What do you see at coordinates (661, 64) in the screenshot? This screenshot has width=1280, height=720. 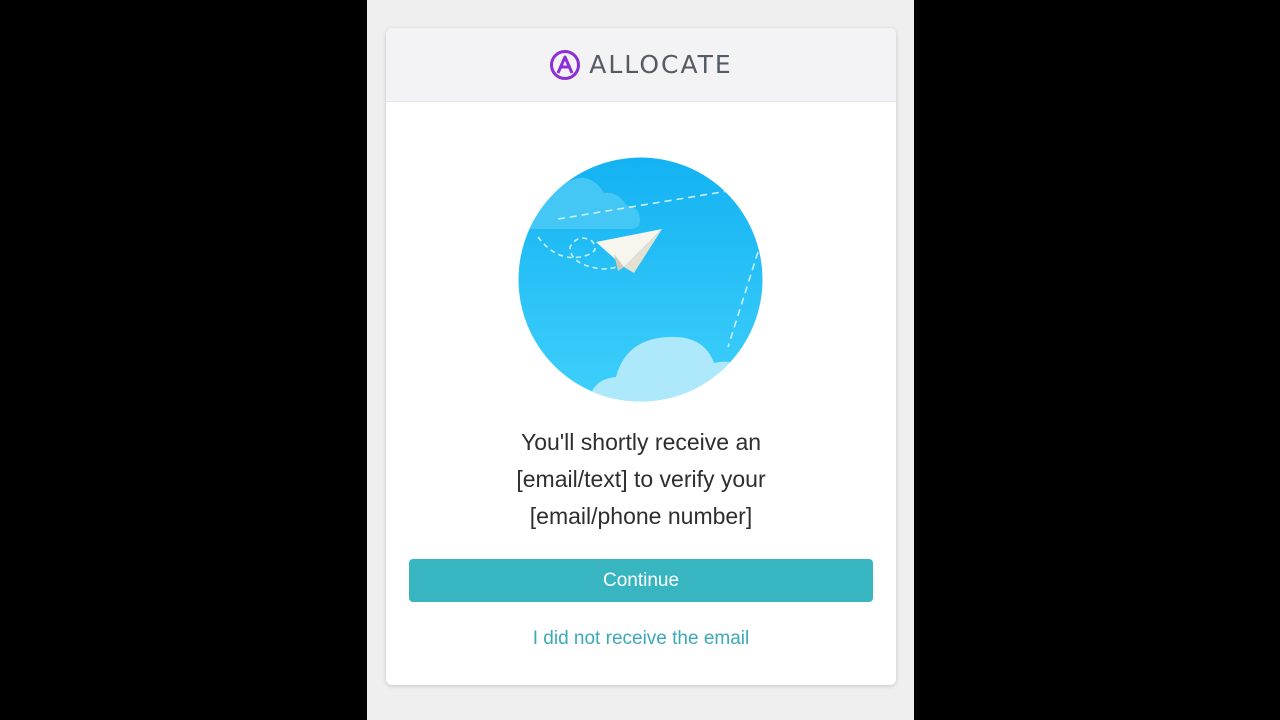 I see `brand-name: ALLOCATE` at bounding box center [661, 64].